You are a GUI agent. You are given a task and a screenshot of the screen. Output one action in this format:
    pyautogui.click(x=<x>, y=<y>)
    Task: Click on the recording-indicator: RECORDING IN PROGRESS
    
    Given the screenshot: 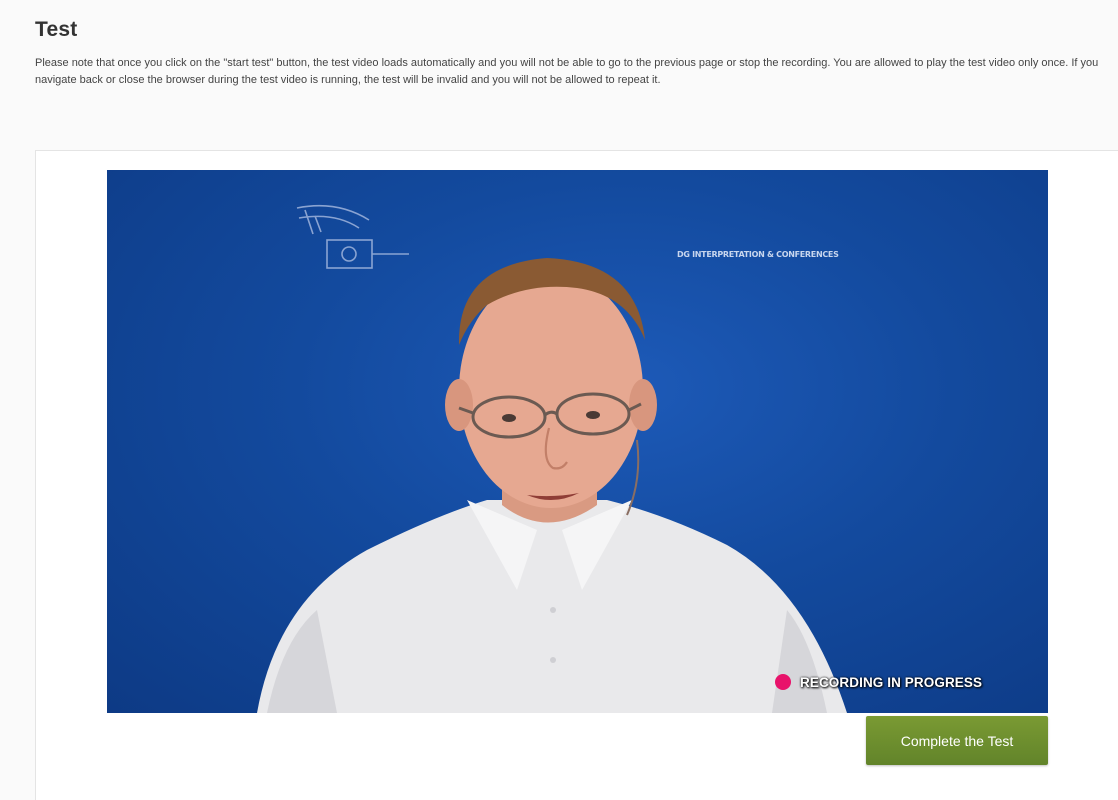 What is the action you would take?
    pyautogui.click(x=878, y=682)
    